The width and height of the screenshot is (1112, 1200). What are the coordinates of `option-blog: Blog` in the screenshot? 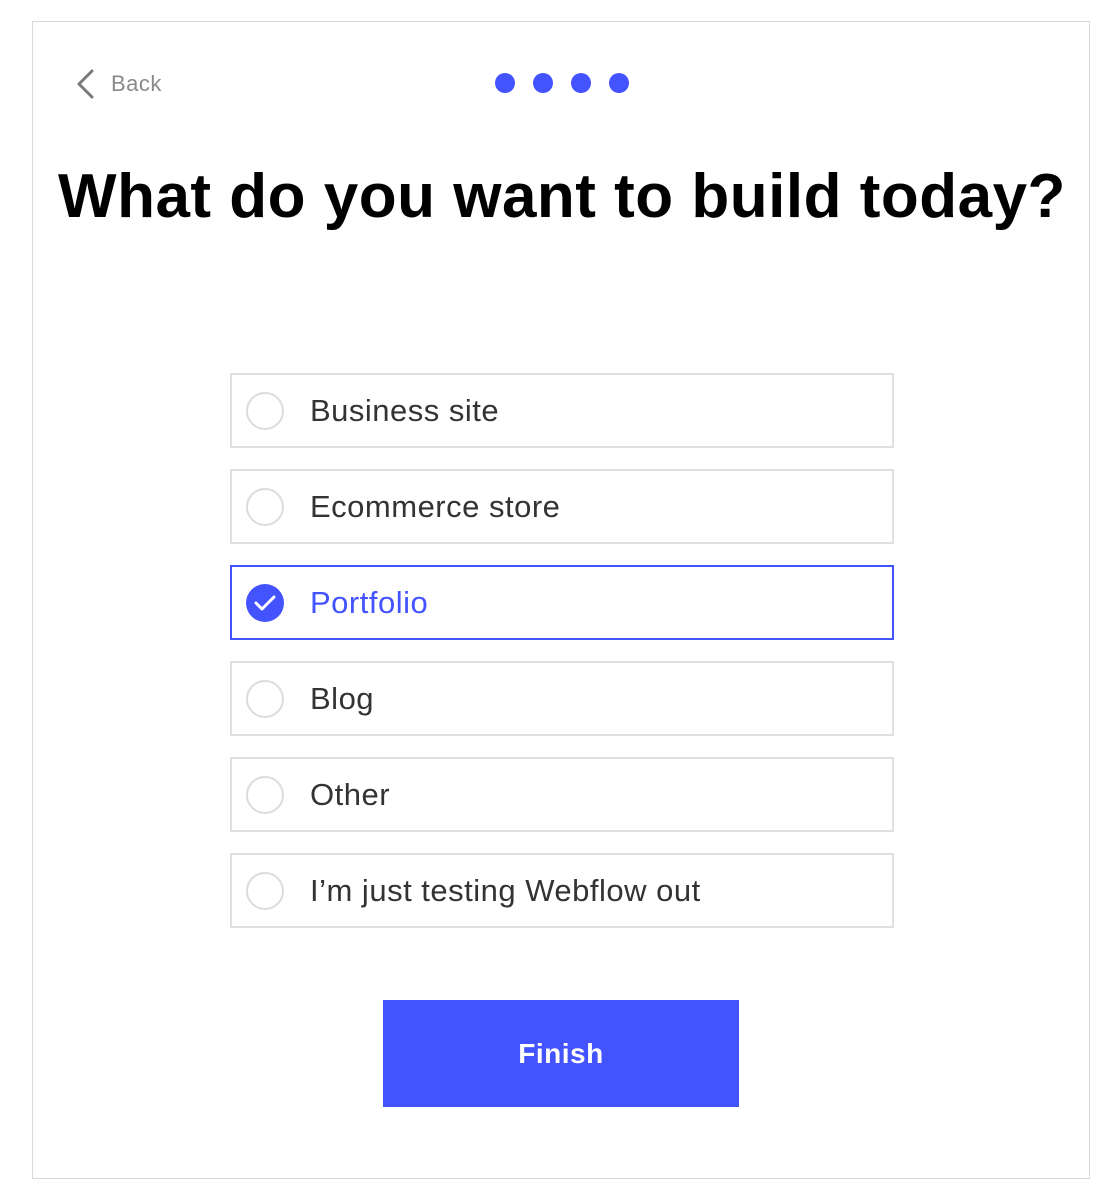 It's located at (562, 698).